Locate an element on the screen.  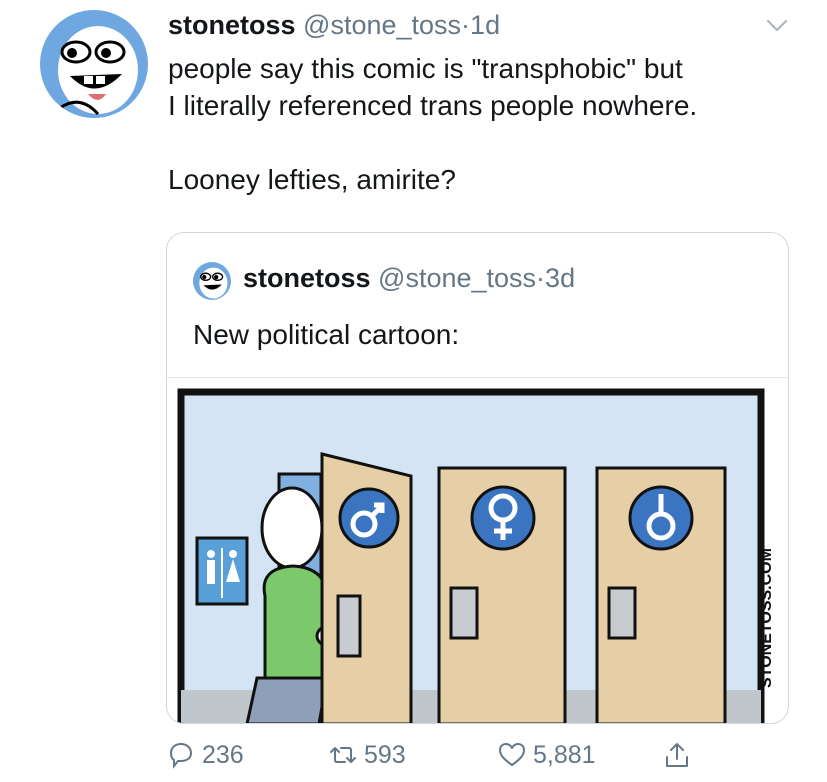
comic-watermark: STONETOSS.COM is located at coordinates (766, 618).